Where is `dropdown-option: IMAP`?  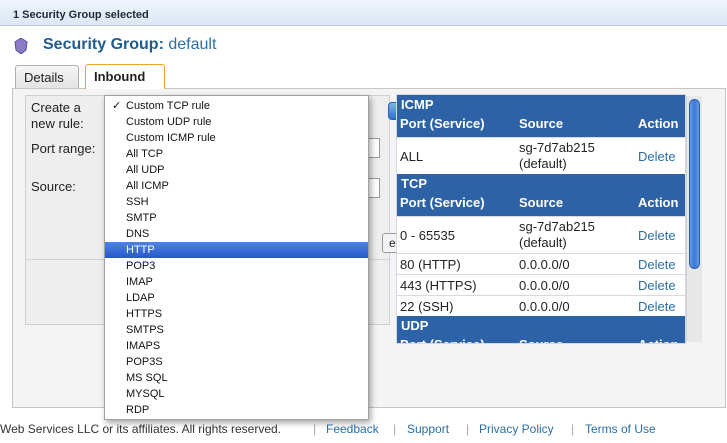
dropdown-option: IMAP is located at coordinates (236, 282).